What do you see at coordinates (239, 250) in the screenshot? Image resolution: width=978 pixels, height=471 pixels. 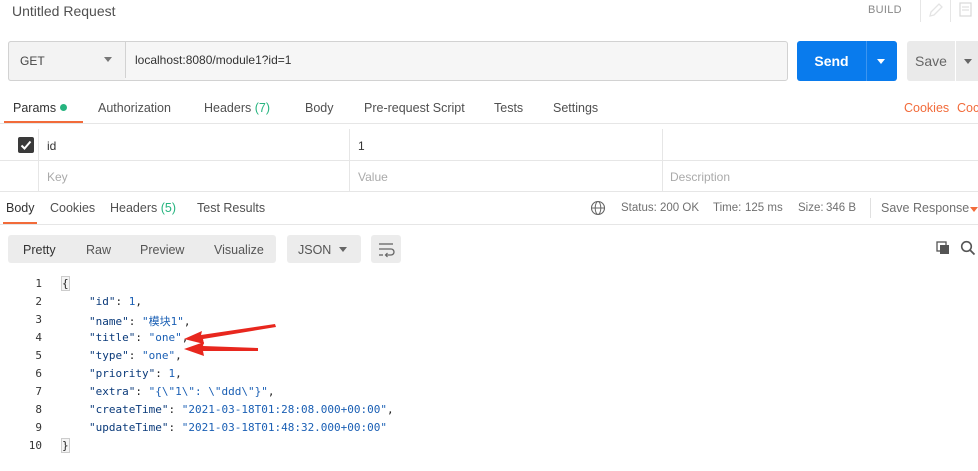 I see `visualize-button: Visualize` at bounding box center [239, 250].